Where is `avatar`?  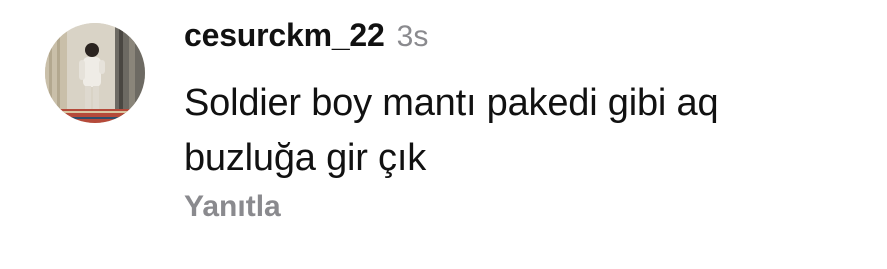 avatar is located at coordinates (95, 73).